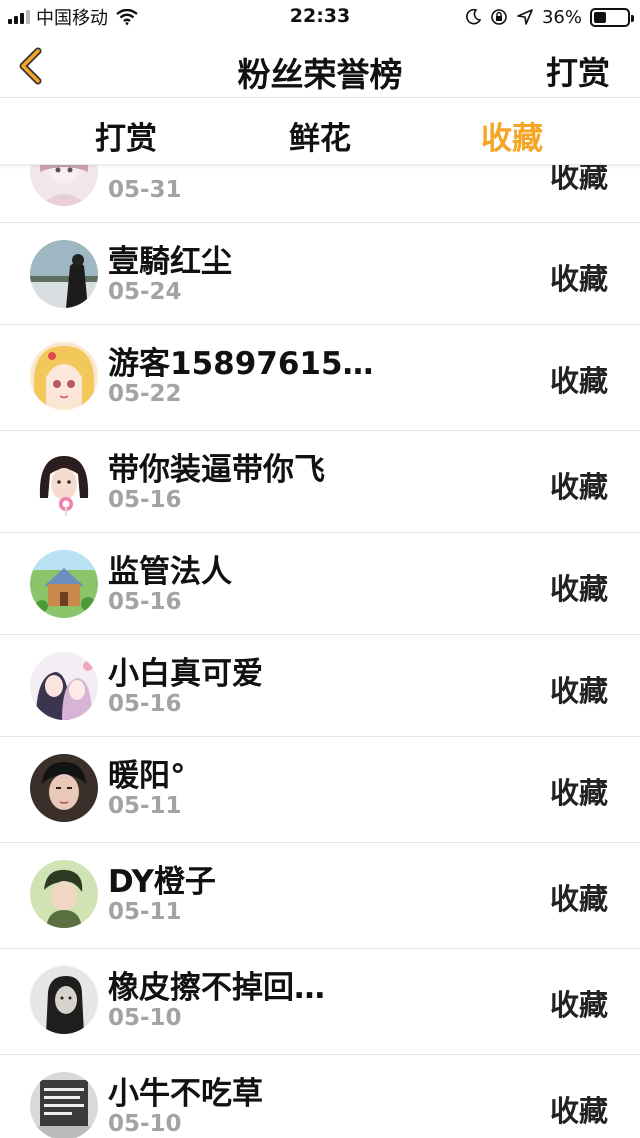  Describe the element at coordinates (320, 686) in the screenshot. I see `list-item: 小白真可爱 05-16 收藏` at that location.